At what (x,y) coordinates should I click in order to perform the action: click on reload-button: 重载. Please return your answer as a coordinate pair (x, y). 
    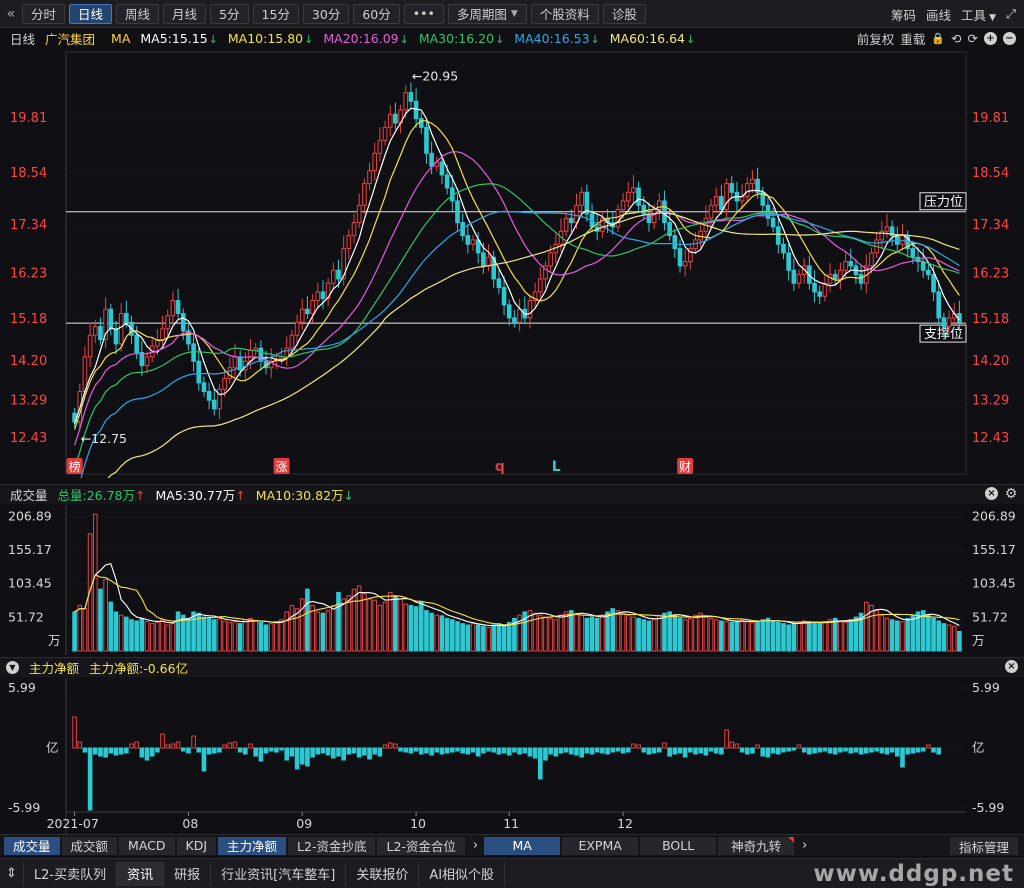
    Looking at the image, I should click on (912, 38).